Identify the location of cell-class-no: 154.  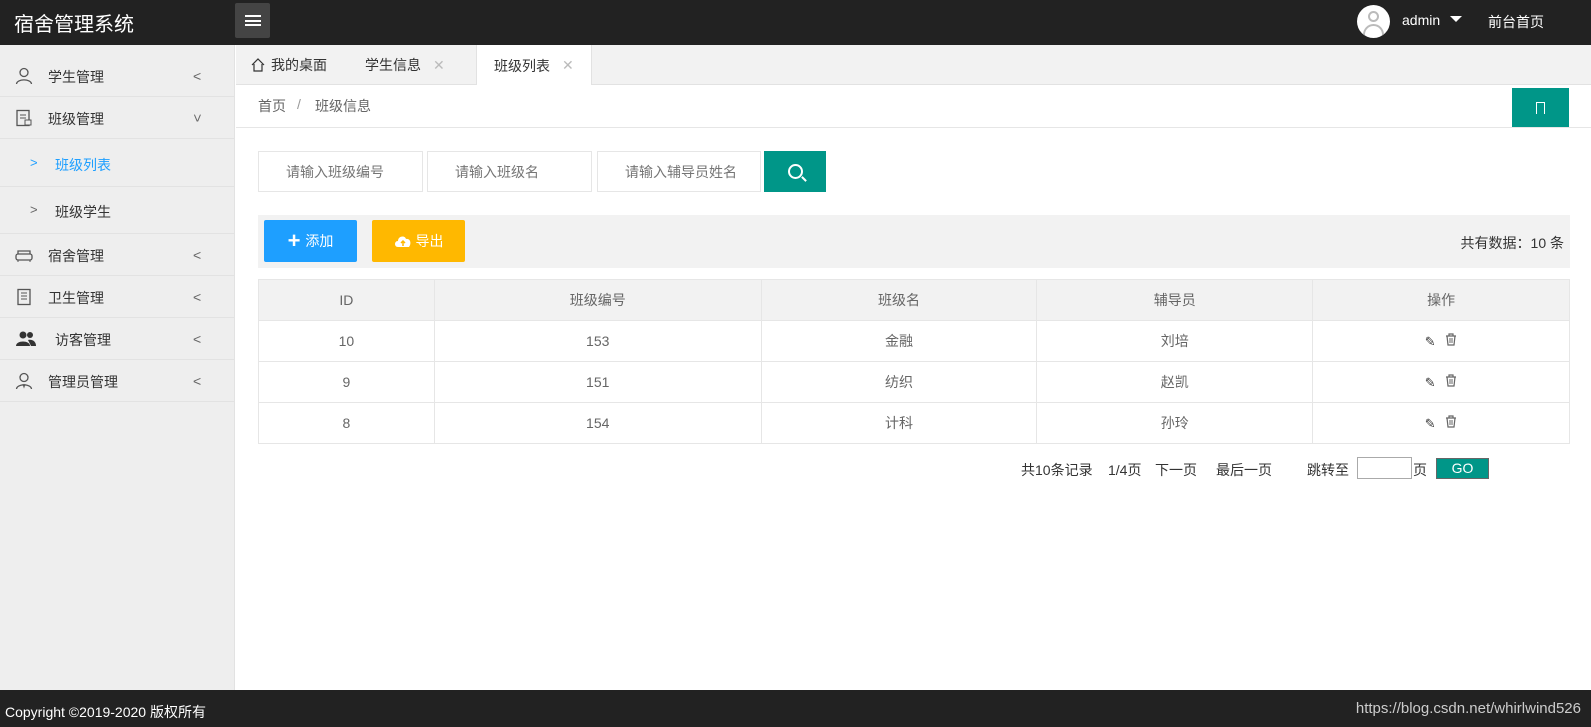
(597, 423).